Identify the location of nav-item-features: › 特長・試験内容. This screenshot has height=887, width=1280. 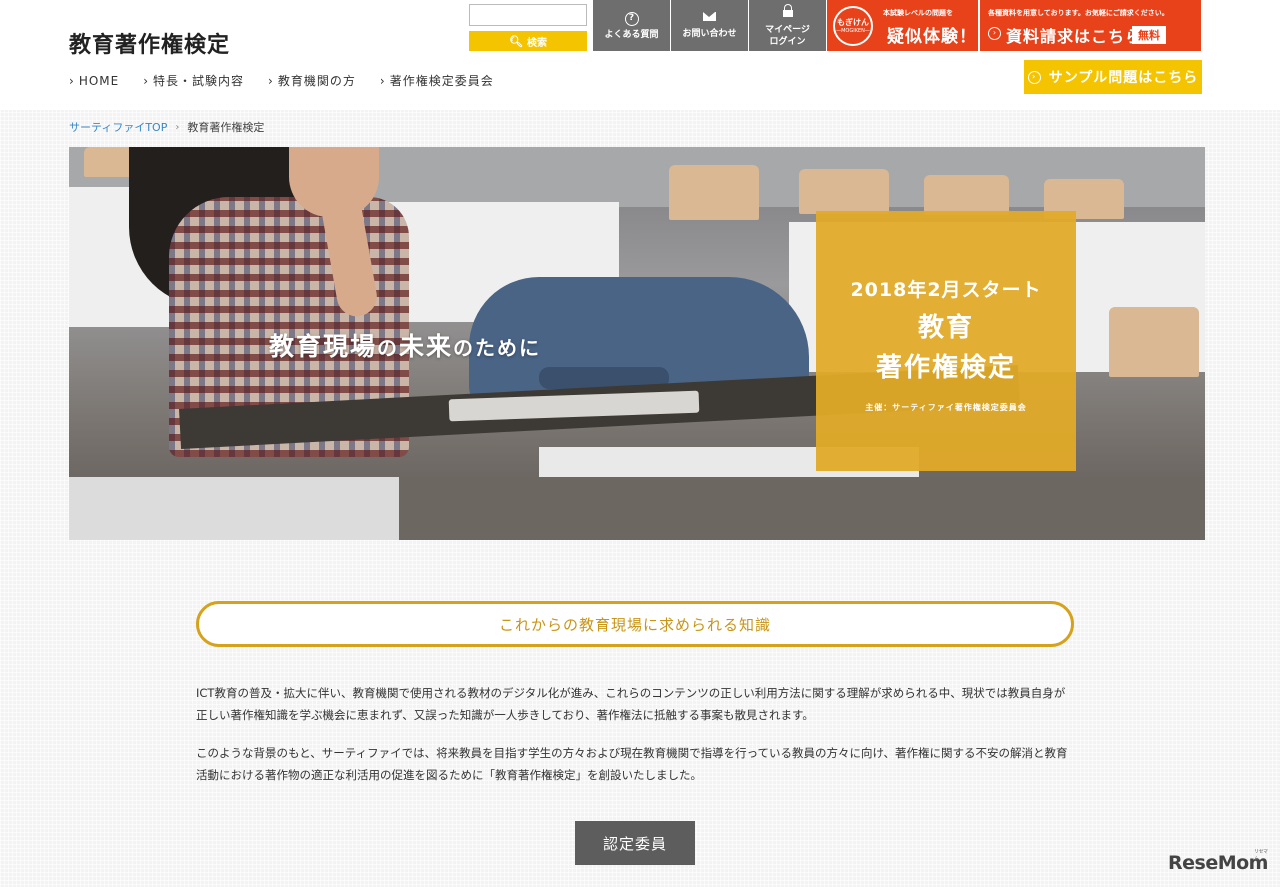
(193, 80).